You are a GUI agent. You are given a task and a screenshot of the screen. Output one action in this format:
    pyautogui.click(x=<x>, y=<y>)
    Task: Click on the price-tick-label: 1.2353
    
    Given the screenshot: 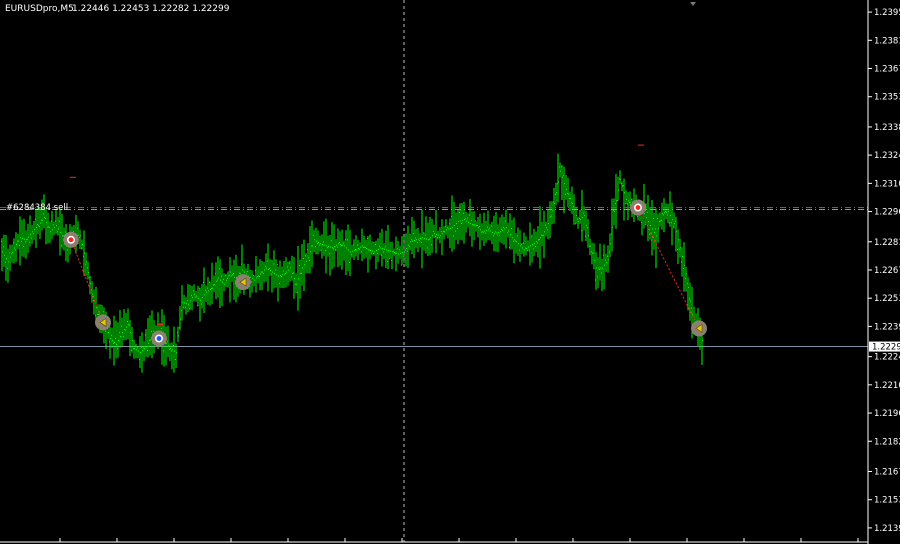 What is the action you would take?
    pyautogui.click(x=887, y=98)
    